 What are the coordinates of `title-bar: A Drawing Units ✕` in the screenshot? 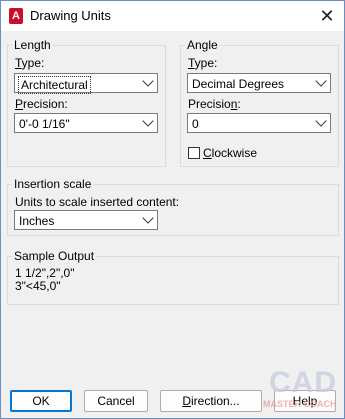 It's located at (172, 16).